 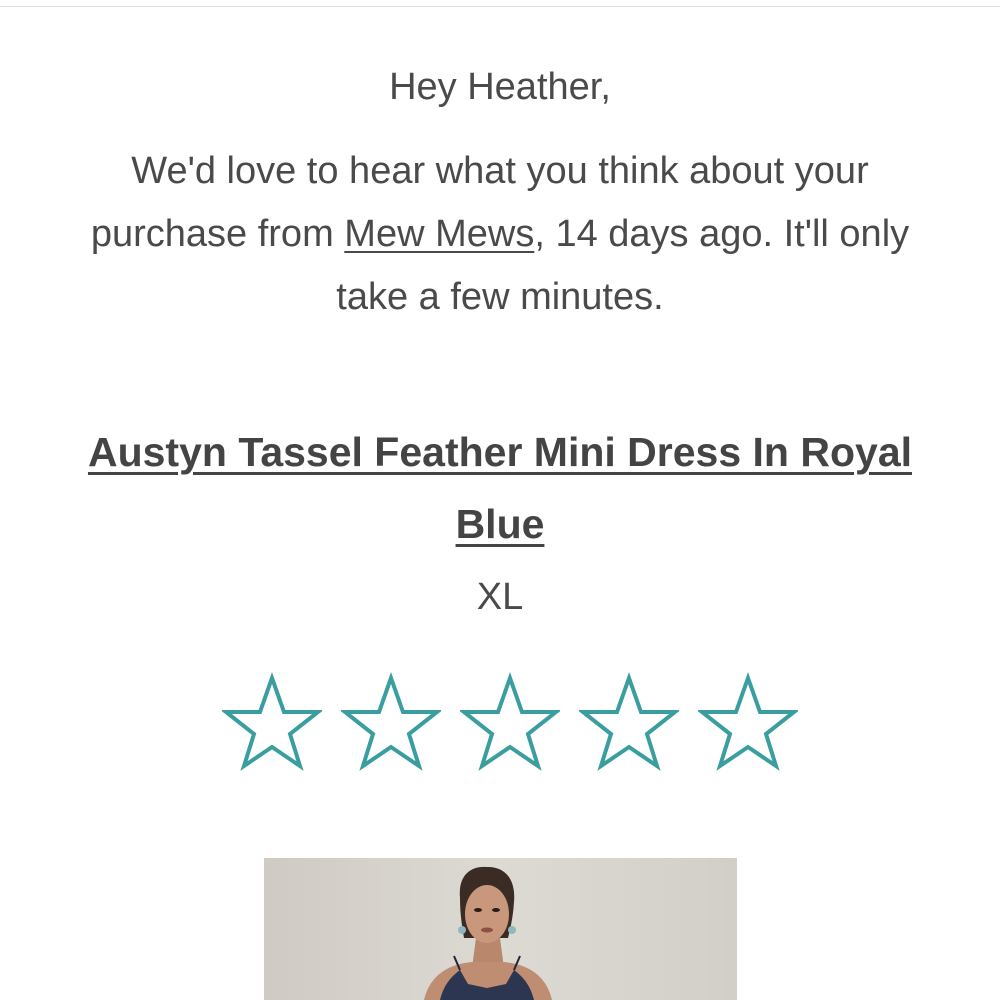 I want to click on product-variant: XL, so click(x=500, y=597).